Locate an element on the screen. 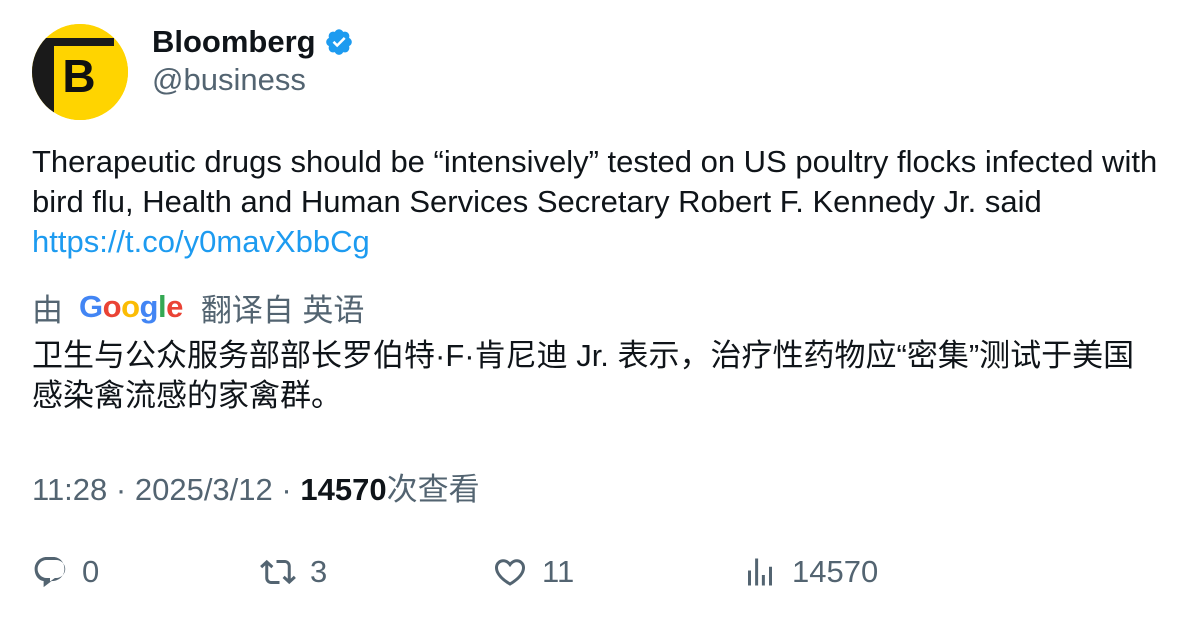 This screenshot has height=618, width=1196. author-handle: @business is located at coordinates (229, 80).